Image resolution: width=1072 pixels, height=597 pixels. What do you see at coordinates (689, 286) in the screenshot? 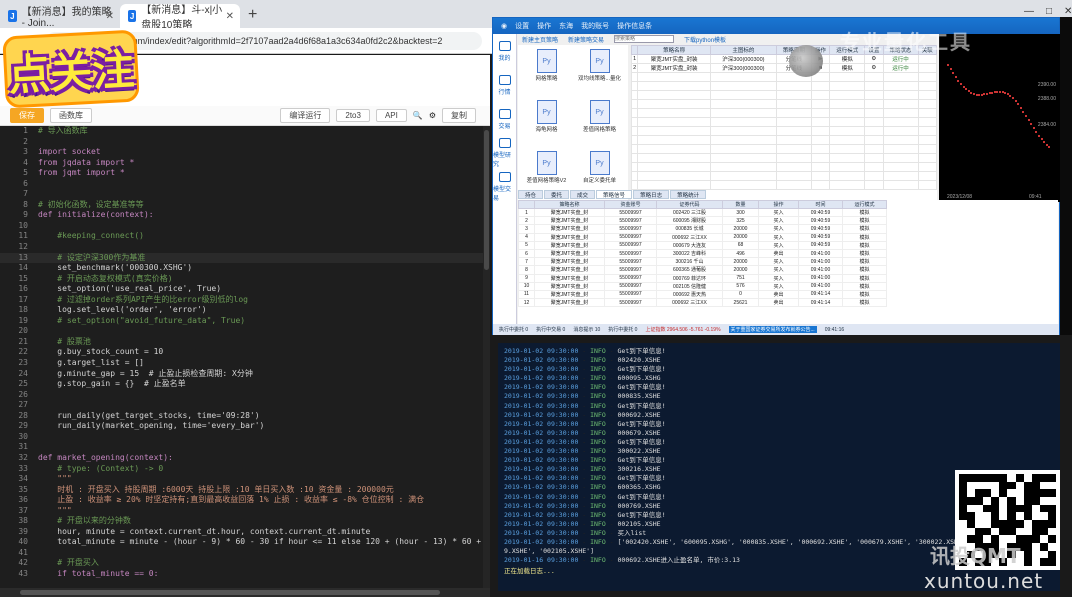
I see `table-cell: 002105 信隆健` at bounding box center [689, 286].